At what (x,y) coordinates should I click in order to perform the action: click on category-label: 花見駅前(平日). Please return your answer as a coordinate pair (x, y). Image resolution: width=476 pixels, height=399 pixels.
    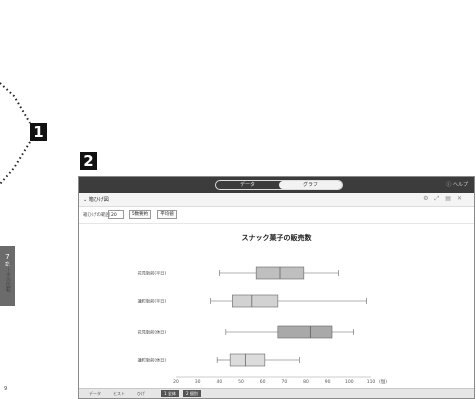
    Looking at the image, I should click on (152, 273).